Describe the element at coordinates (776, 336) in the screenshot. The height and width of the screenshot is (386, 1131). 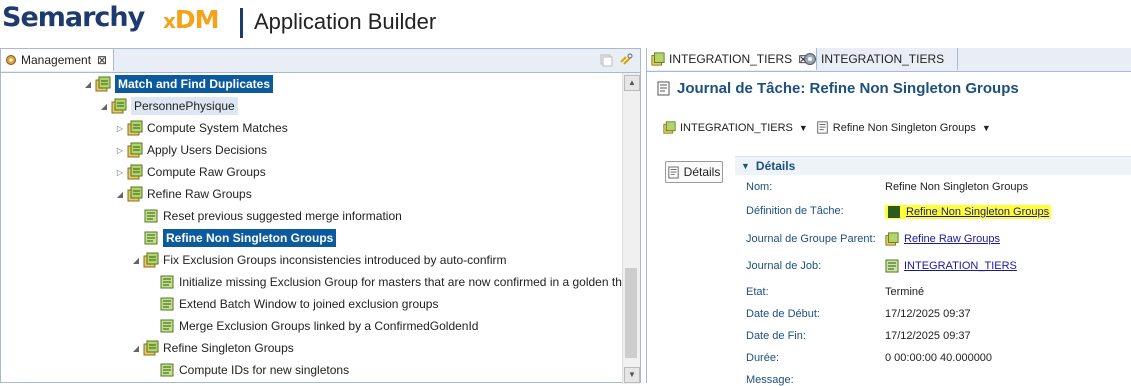
I see `field-label-date-fin: Date de Fin:` at that location.